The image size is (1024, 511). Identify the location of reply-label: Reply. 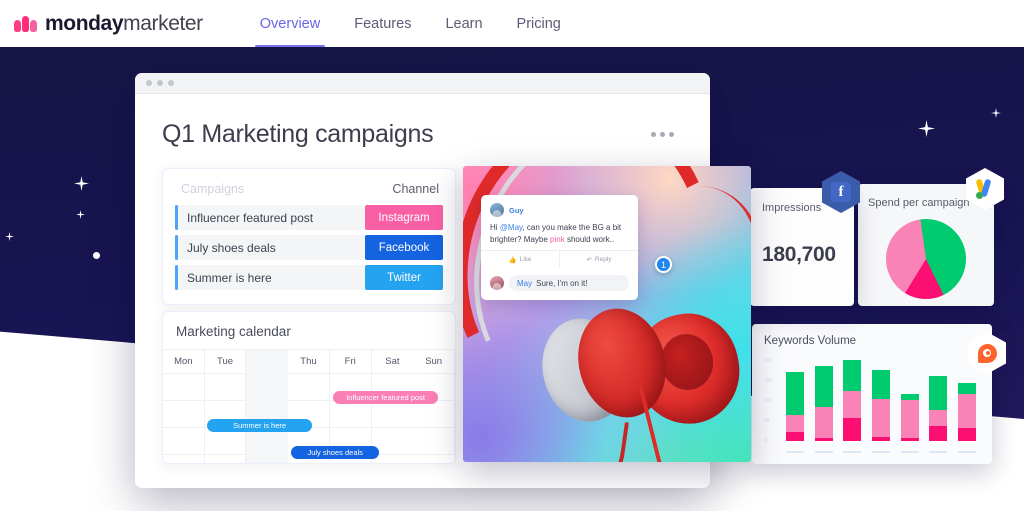
(603, 259).